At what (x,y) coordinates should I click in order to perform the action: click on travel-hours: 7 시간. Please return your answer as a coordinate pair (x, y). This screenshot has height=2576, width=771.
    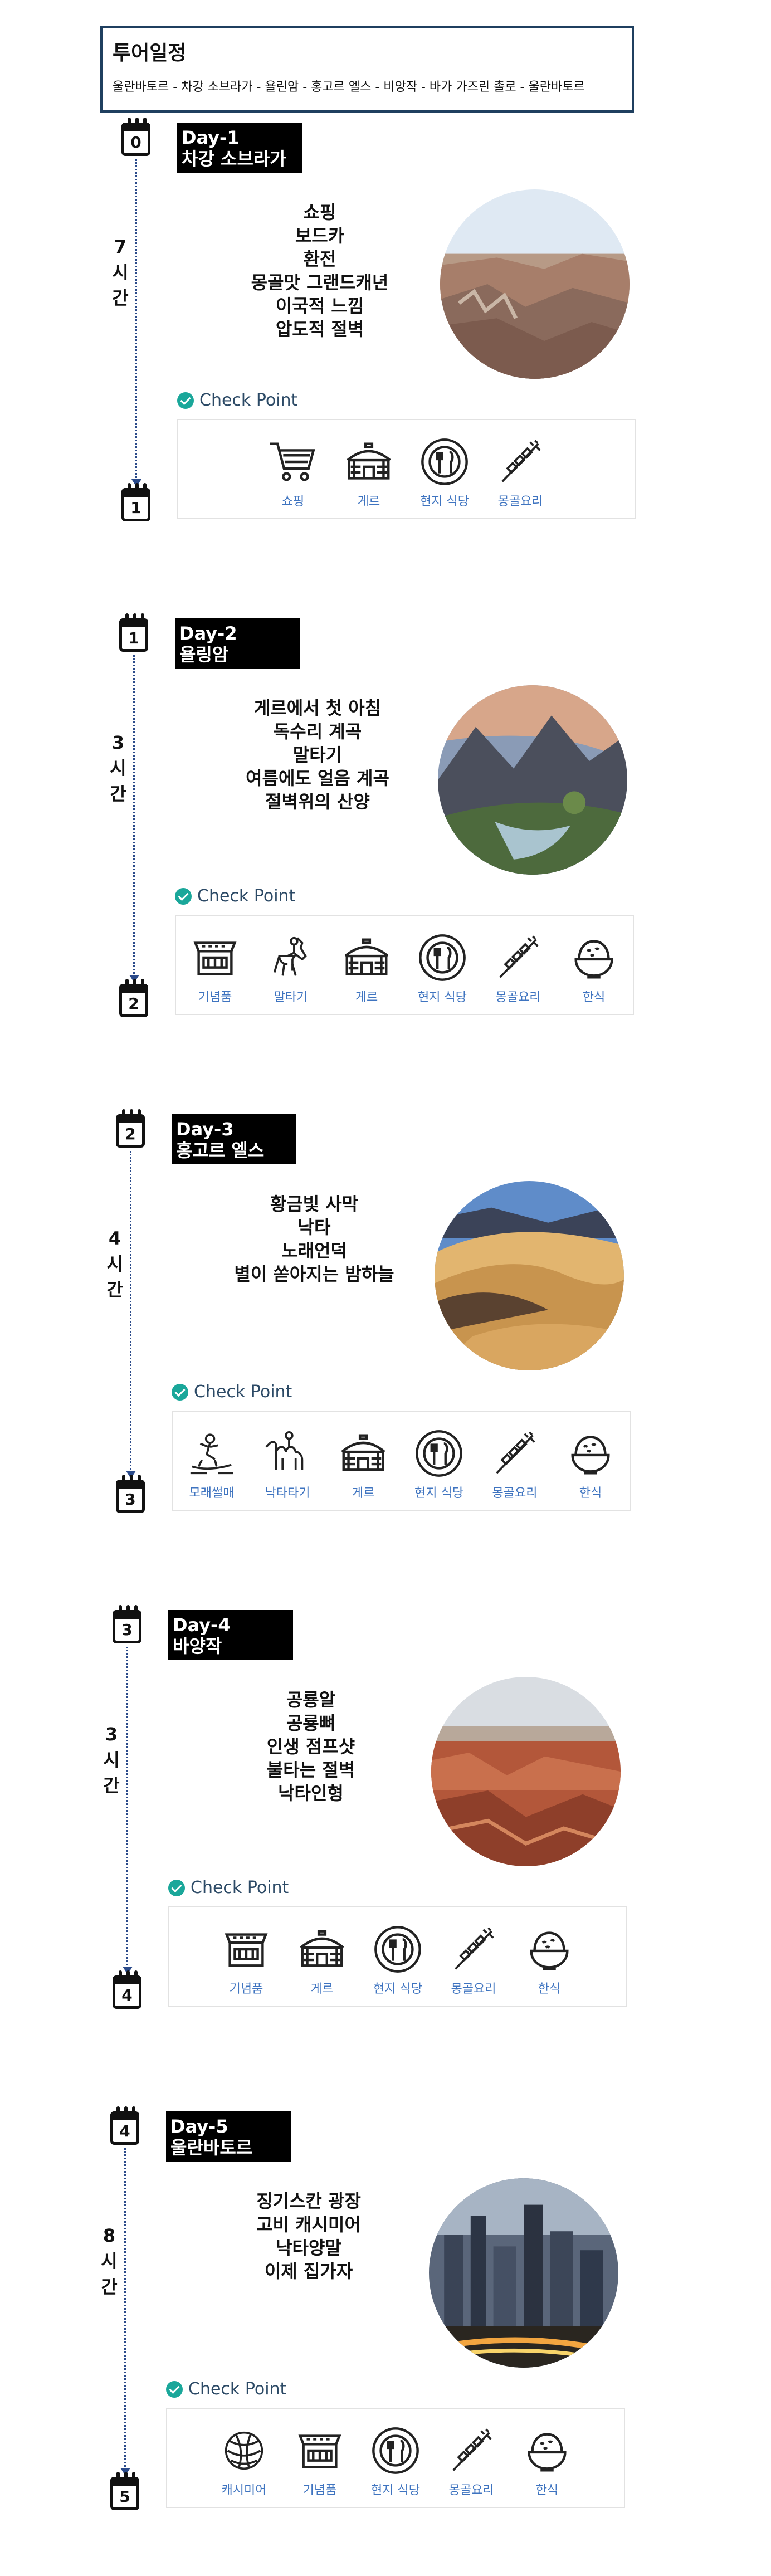
    Looking at the image, I should click on (120, 272).